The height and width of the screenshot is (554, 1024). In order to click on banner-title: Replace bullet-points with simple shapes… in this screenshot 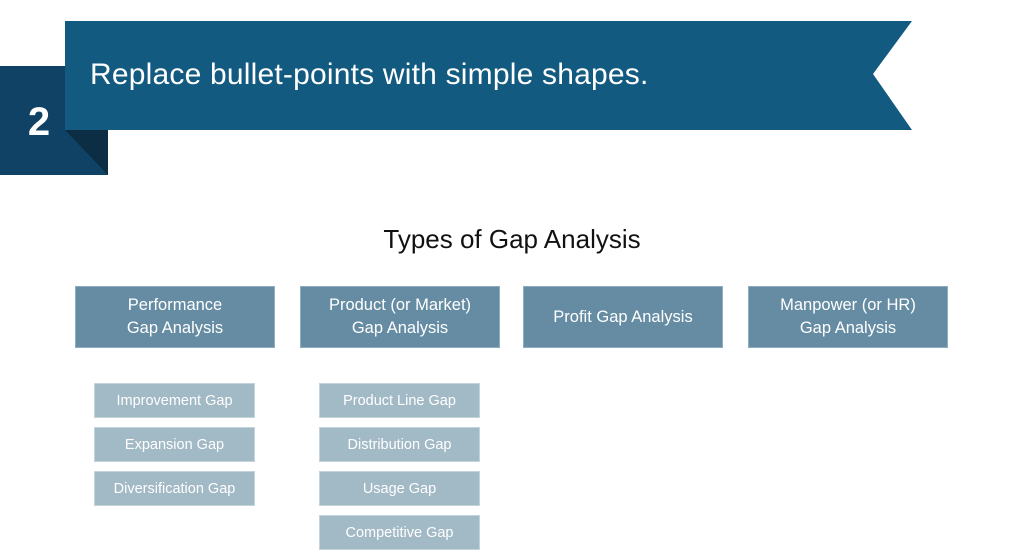, I will do `click(369, 74)`.